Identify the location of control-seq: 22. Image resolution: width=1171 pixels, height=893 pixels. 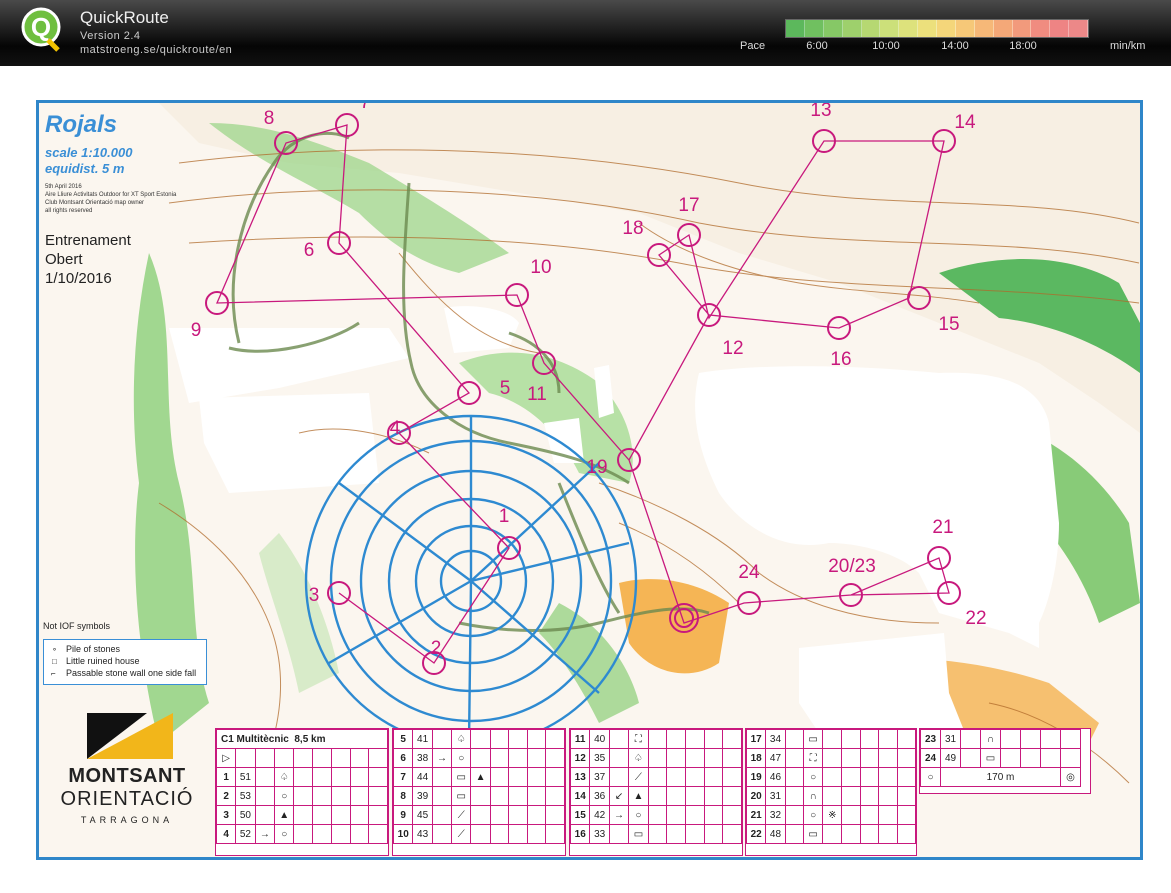
(756, 834).